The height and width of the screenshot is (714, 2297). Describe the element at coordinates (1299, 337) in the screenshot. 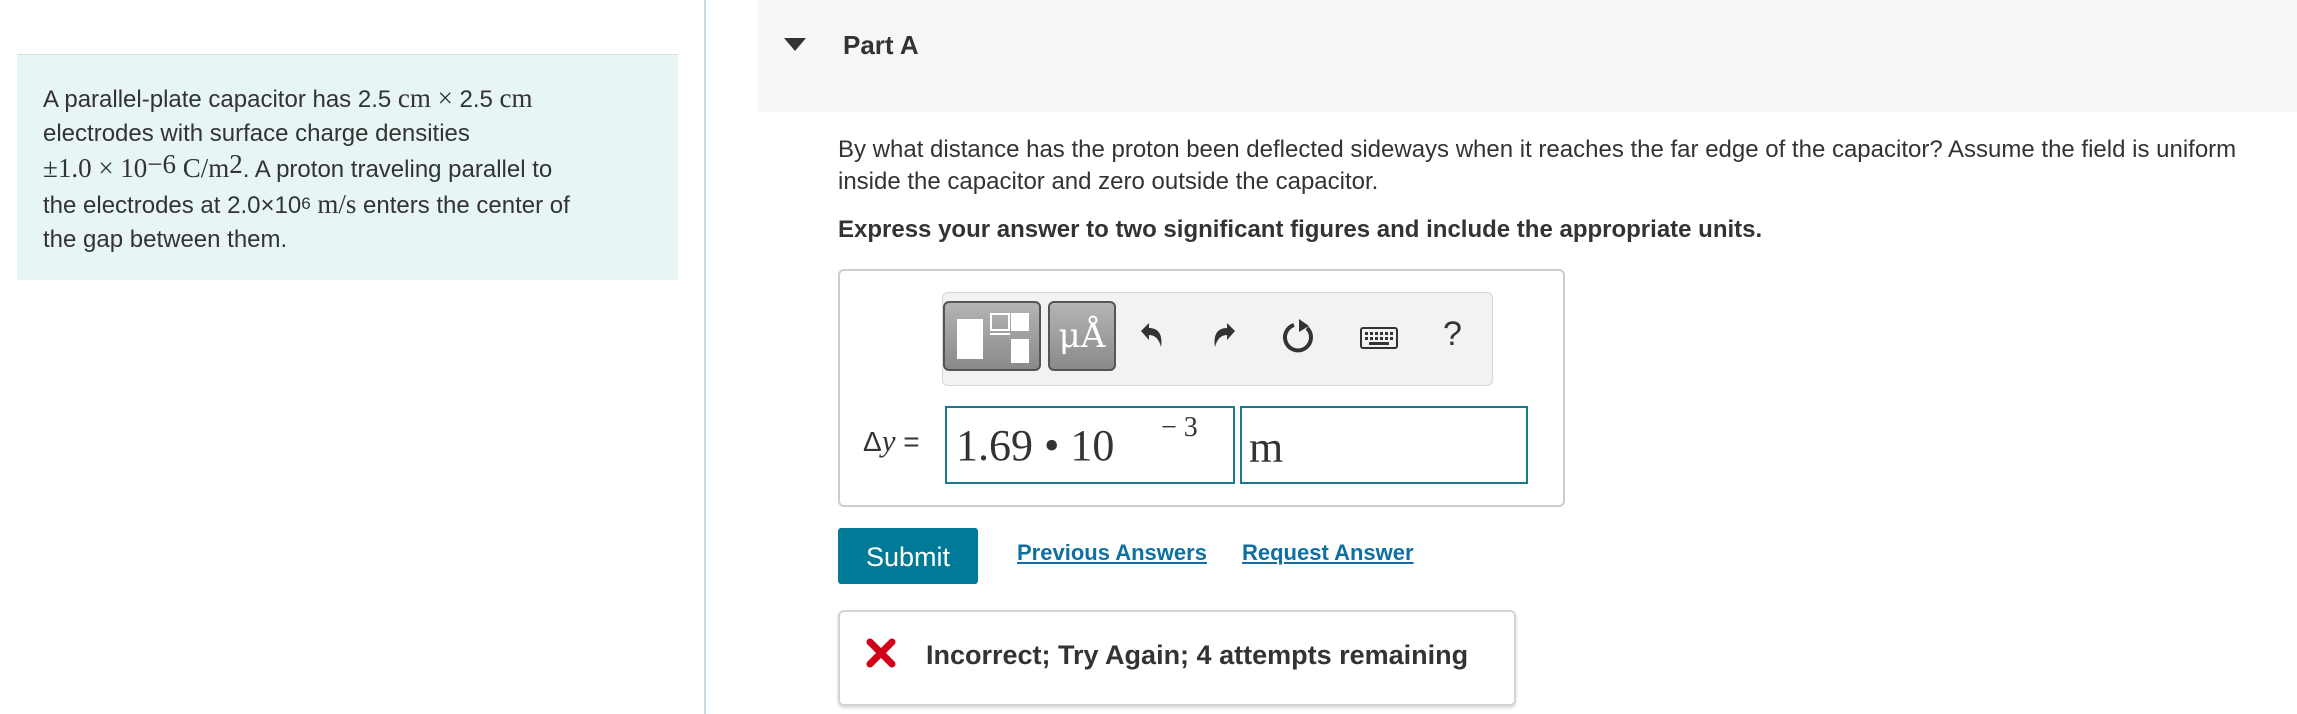

I see `reset-icon` at that location.